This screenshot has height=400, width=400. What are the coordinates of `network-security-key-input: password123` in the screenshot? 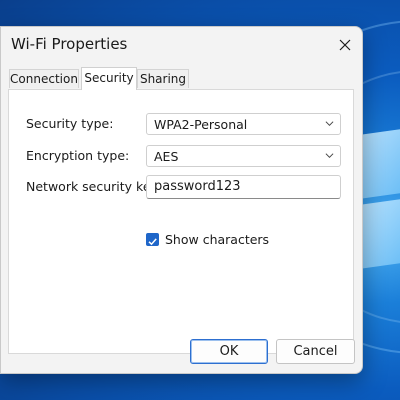 It's located at (243, 187).